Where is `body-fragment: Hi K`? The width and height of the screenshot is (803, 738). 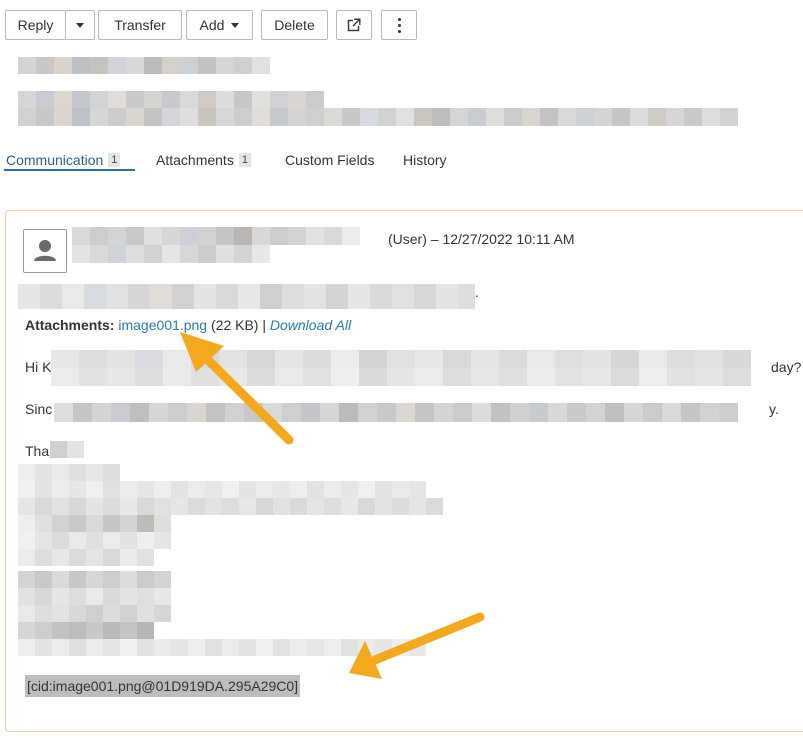 body-fragment: Hi K is located at coordinates (38, 367).